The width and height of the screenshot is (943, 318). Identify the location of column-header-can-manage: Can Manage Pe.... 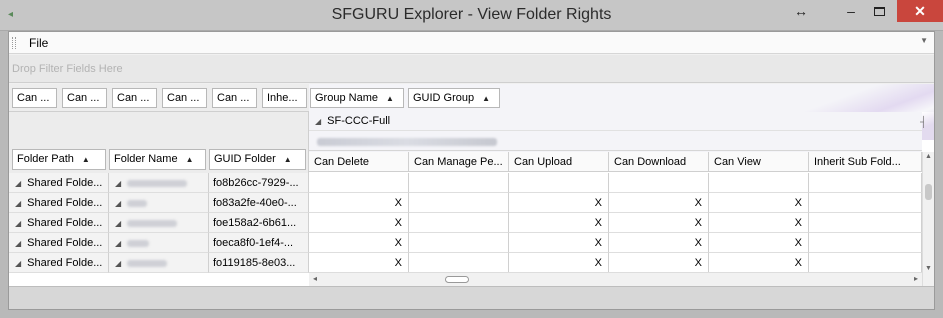
(459, 162).